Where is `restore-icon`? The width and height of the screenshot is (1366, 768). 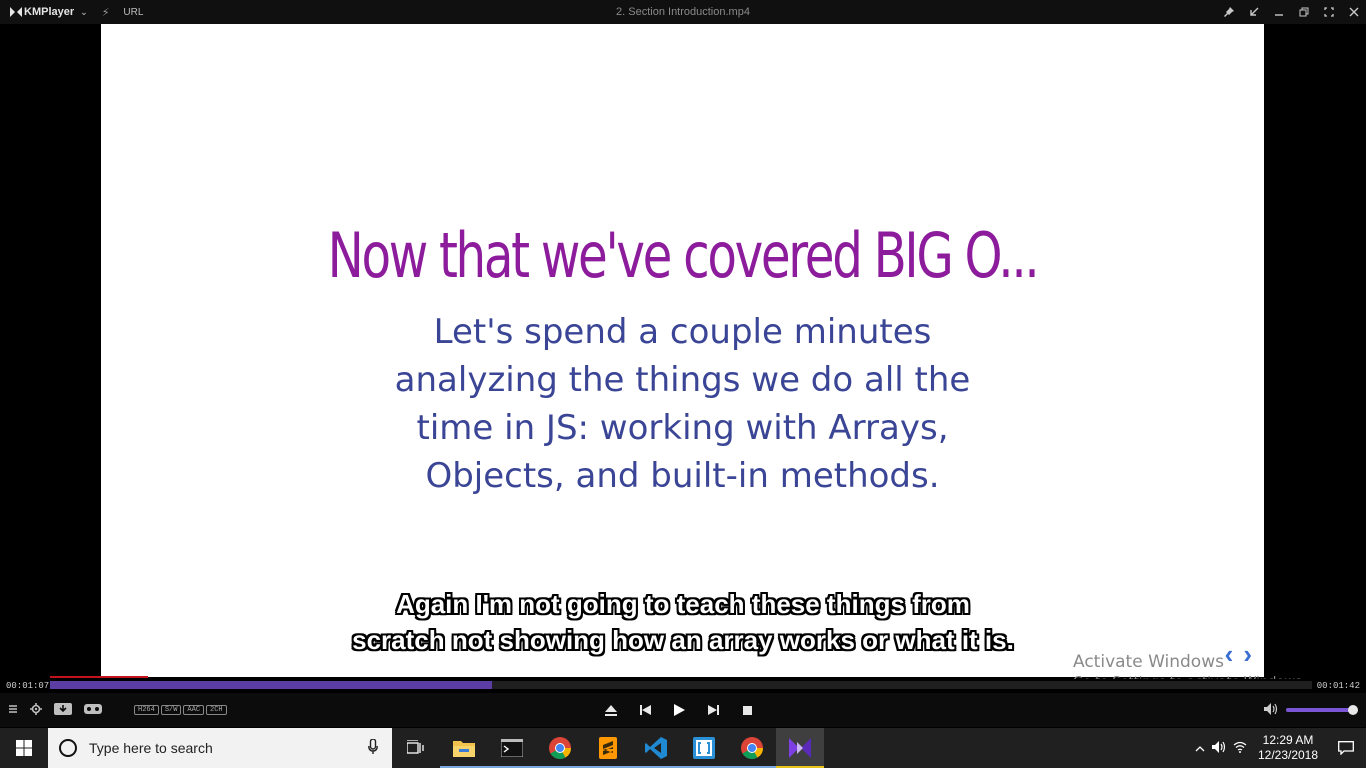
restore-icon is located at coordinates (1303, 12).